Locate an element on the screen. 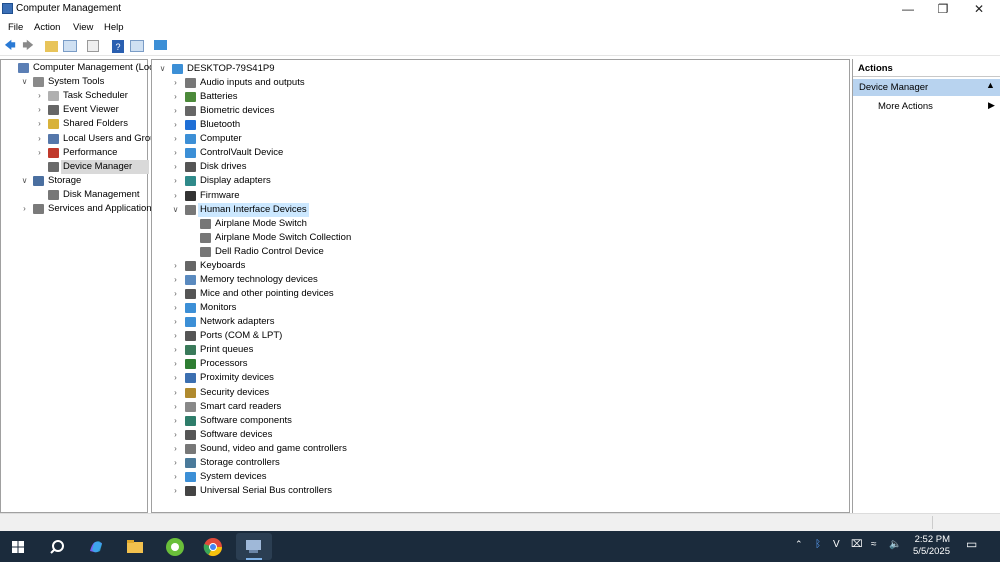 The width and height of the screenshot is (1000, 563). minimize-button: — is located at coordinates (908, 9).